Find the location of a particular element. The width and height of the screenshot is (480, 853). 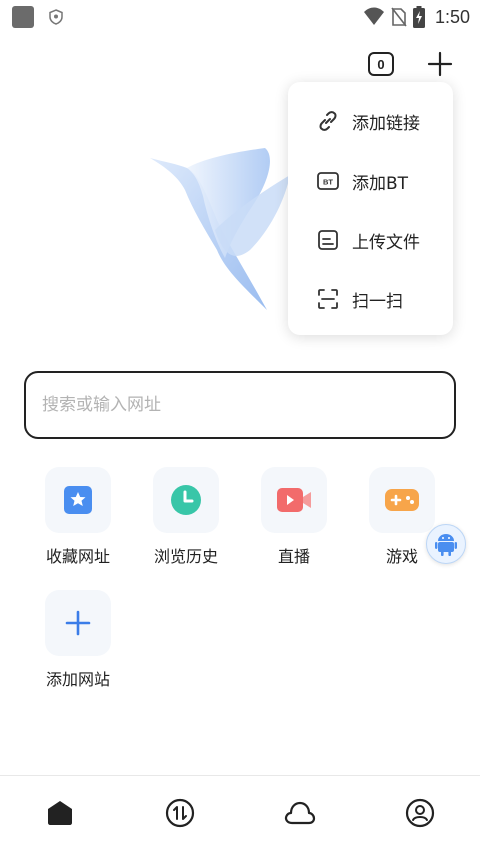

quick-link-label: 收藏网址 is located at coordinates (77, 556).